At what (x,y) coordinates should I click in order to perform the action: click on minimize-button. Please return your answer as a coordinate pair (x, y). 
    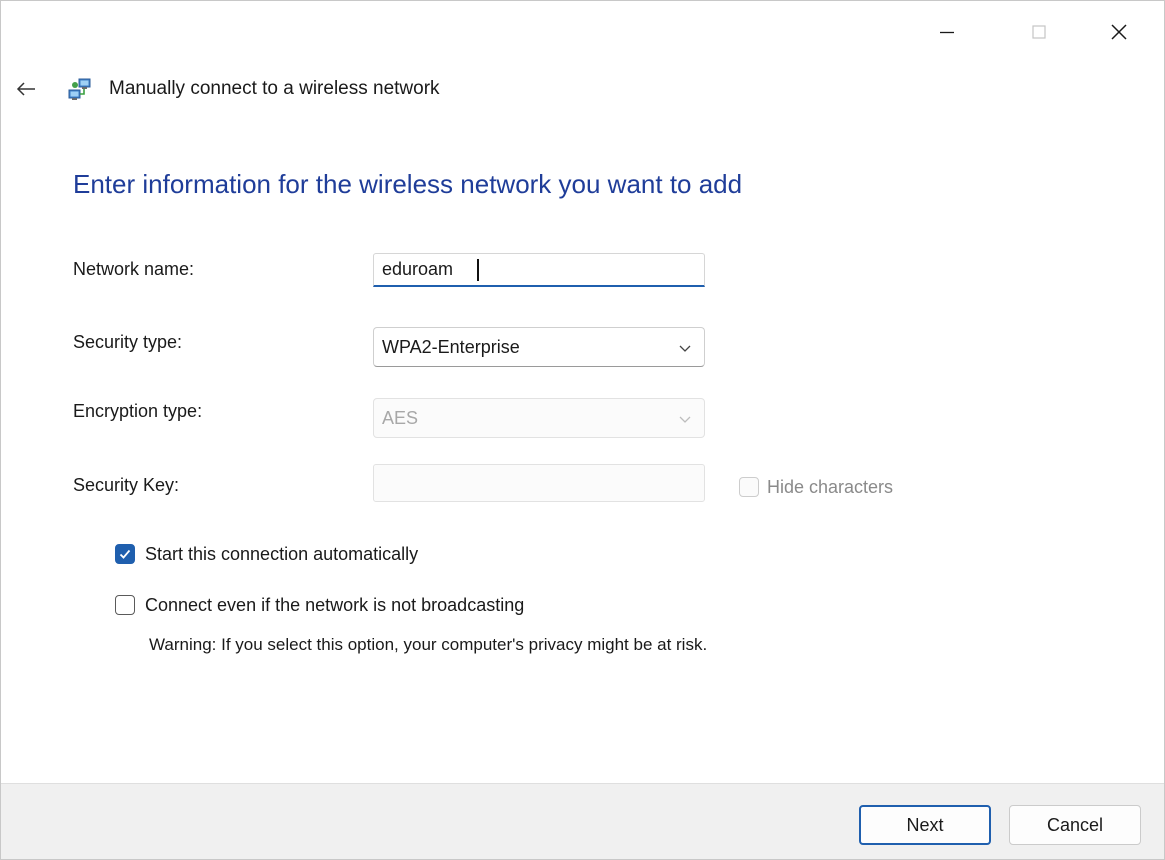
    Looking at the image, I should click on (947, 32).